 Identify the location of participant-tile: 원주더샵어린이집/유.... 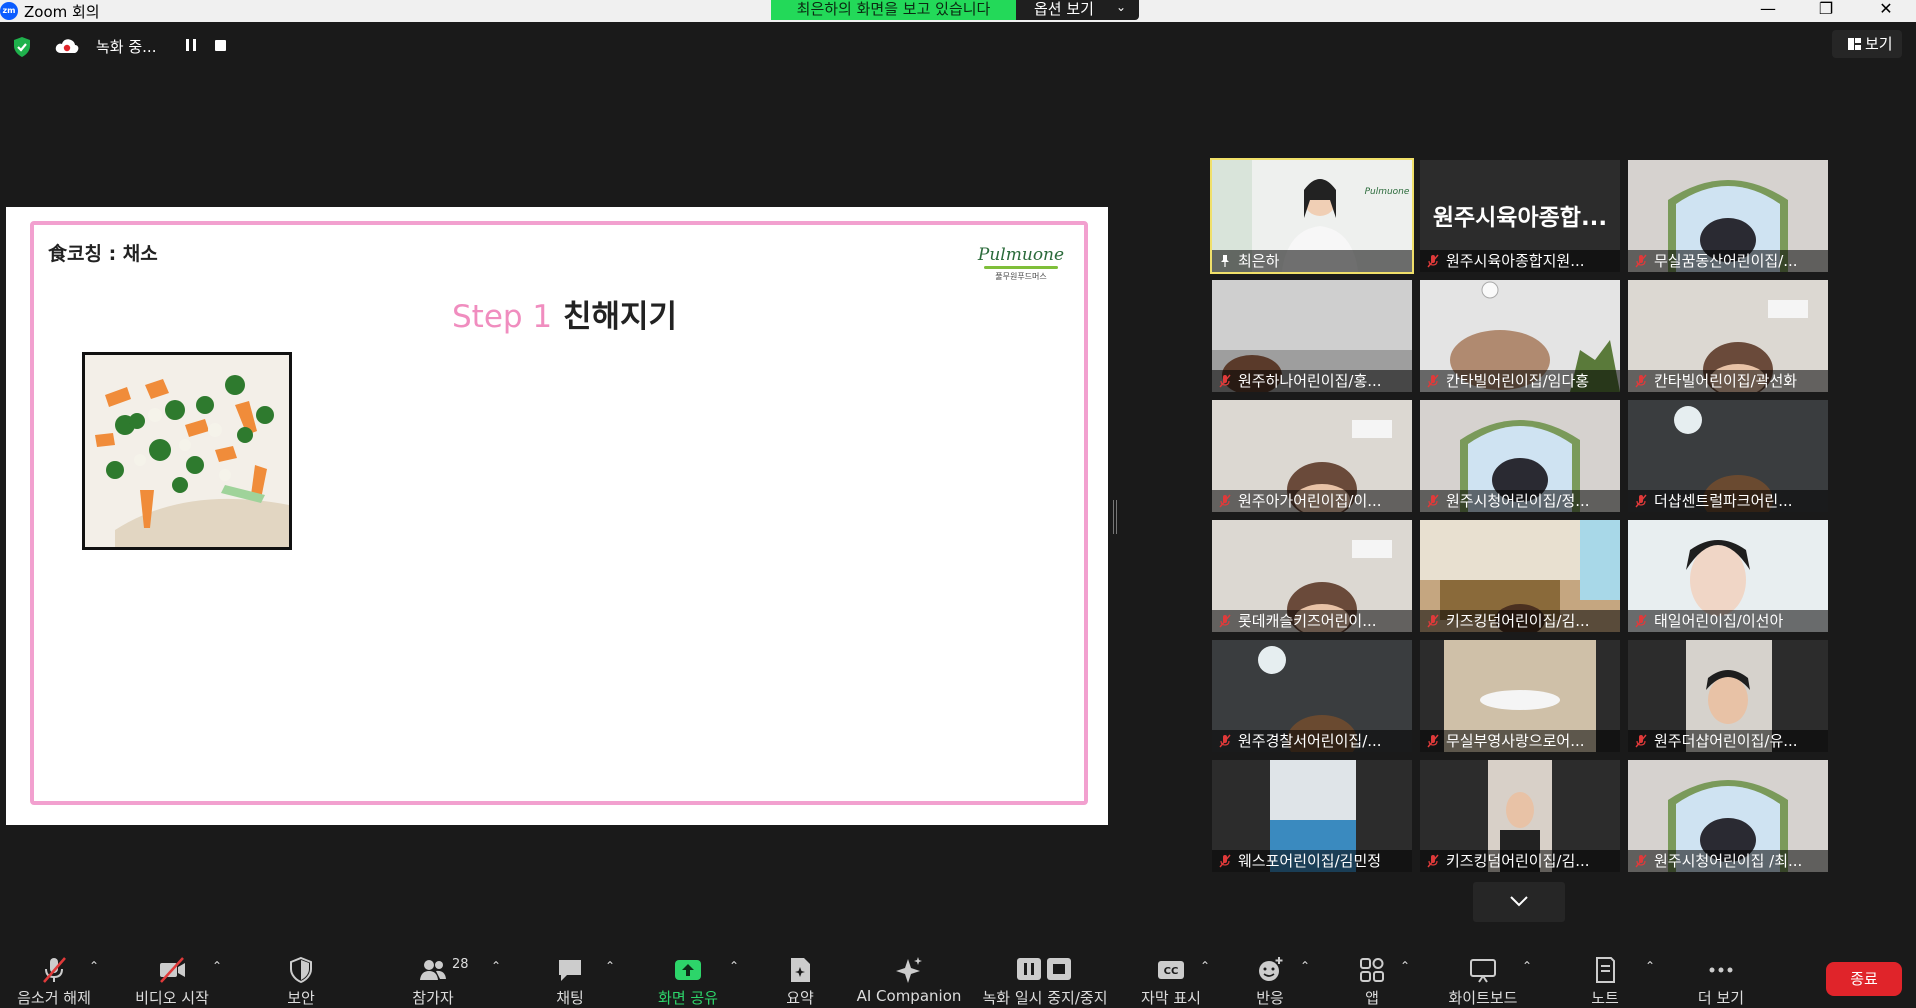
(1728, 696).